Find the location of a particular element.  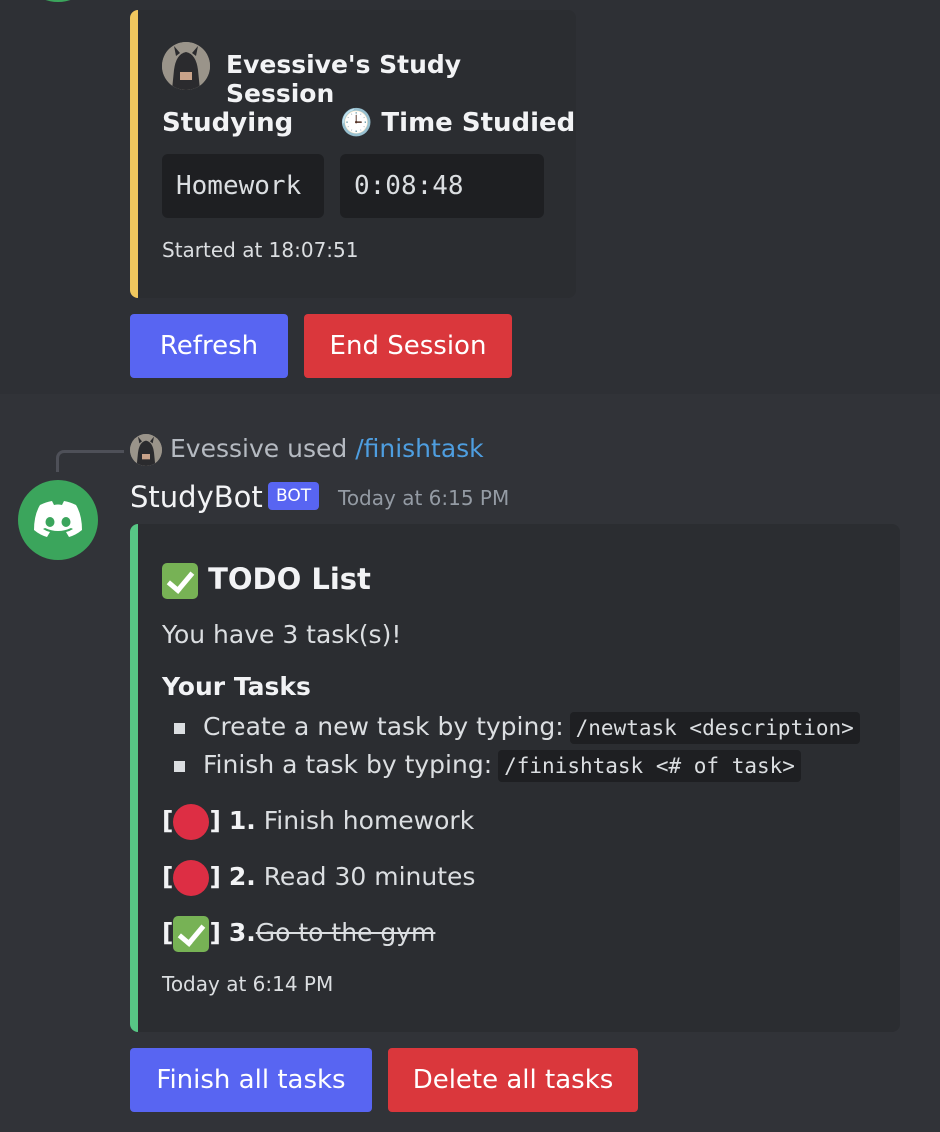

task-item: [] 3.Go to the gym is located at coordinates (298, 934).